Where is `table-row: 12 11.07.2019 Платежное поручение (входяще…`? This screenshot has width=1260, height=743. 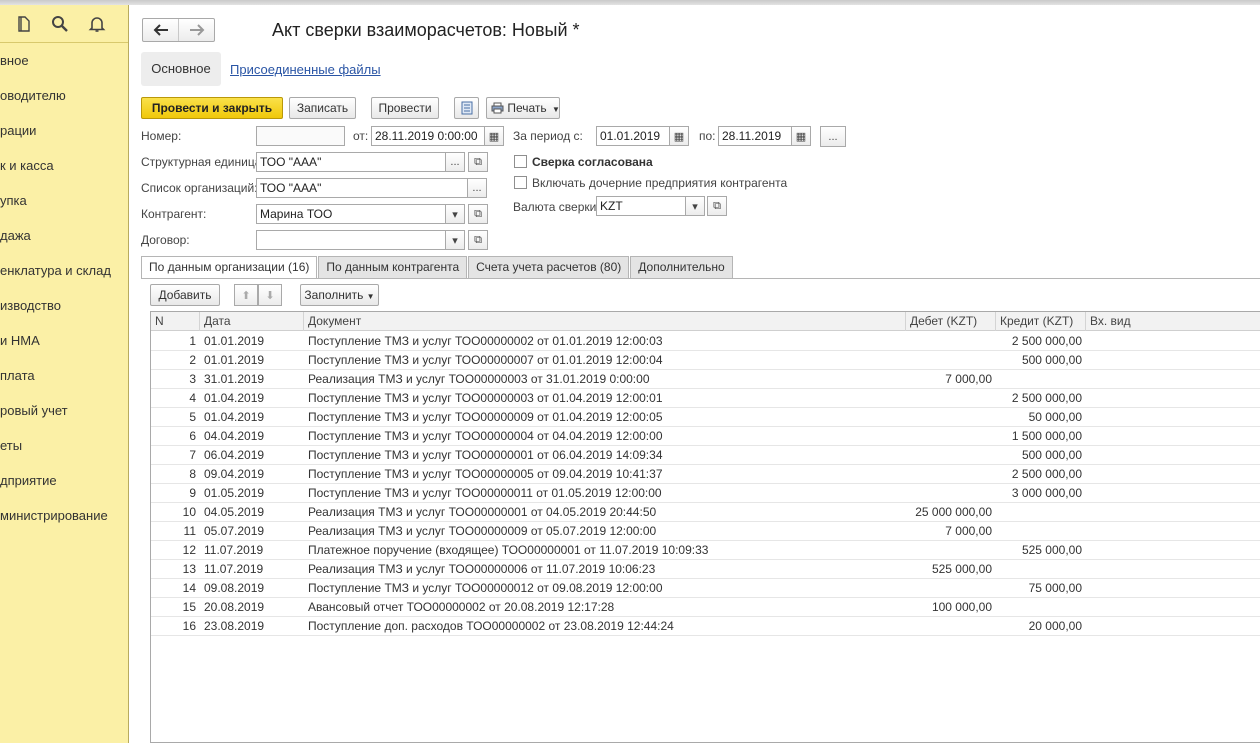
table-row: 12 11.07.2019 Платежное поручение (входяще… is located at coordinates (705, 550).